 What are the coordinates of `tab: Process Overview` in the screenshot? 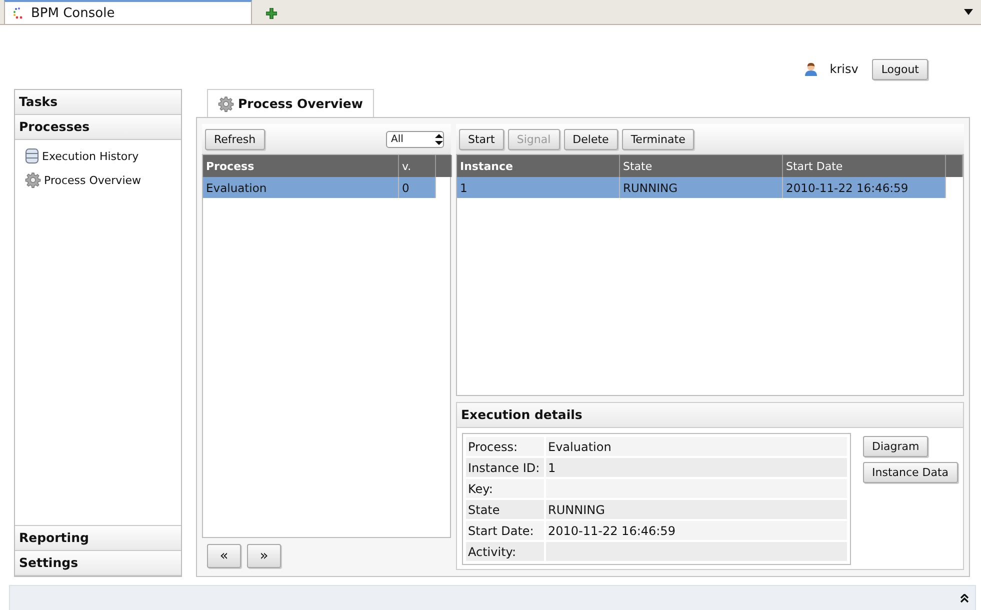 It's located at (290, 103).